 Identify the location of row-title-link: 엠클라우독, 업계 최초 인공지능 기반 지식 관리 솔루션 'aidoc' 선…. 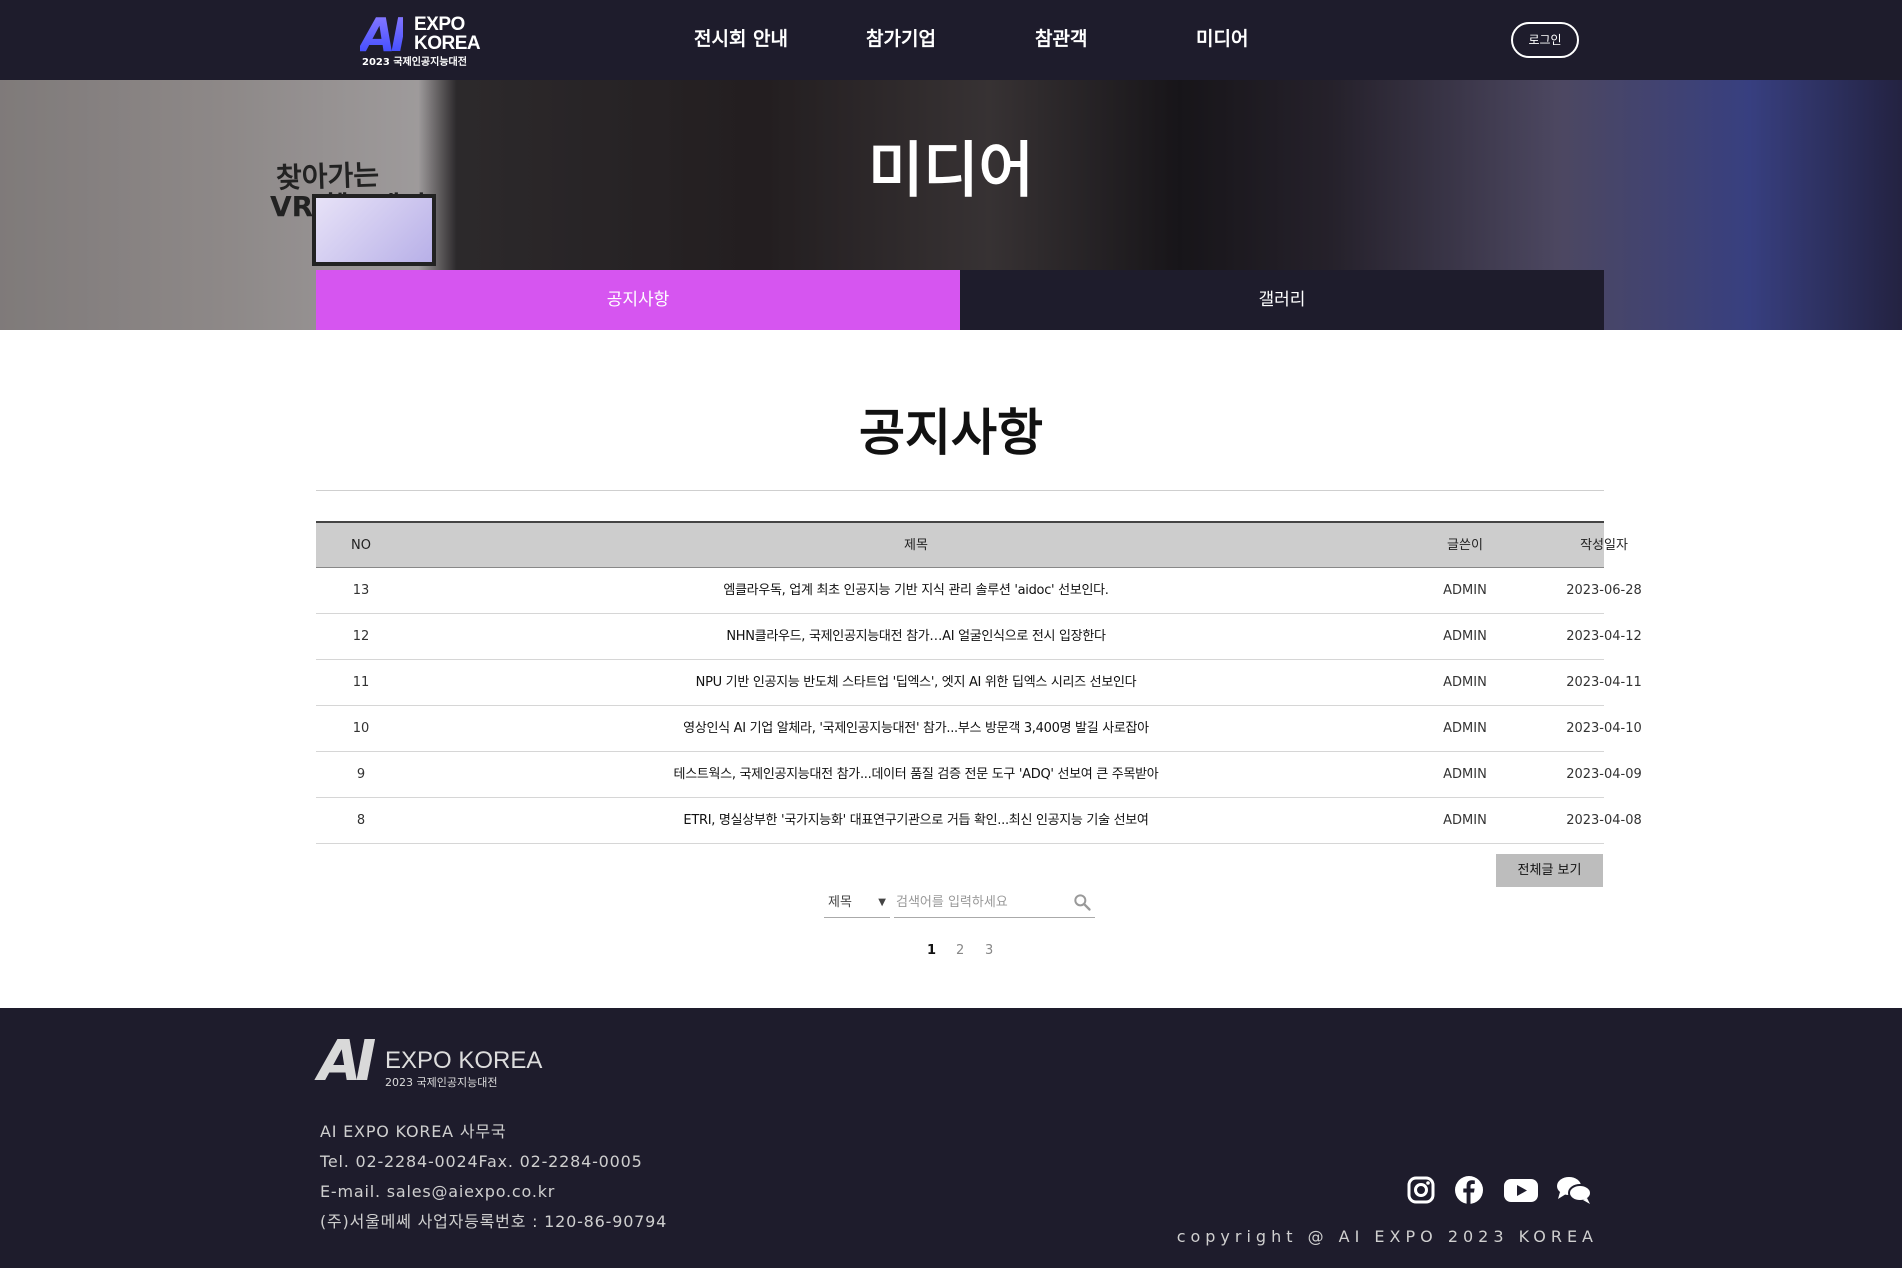
(916, 591).